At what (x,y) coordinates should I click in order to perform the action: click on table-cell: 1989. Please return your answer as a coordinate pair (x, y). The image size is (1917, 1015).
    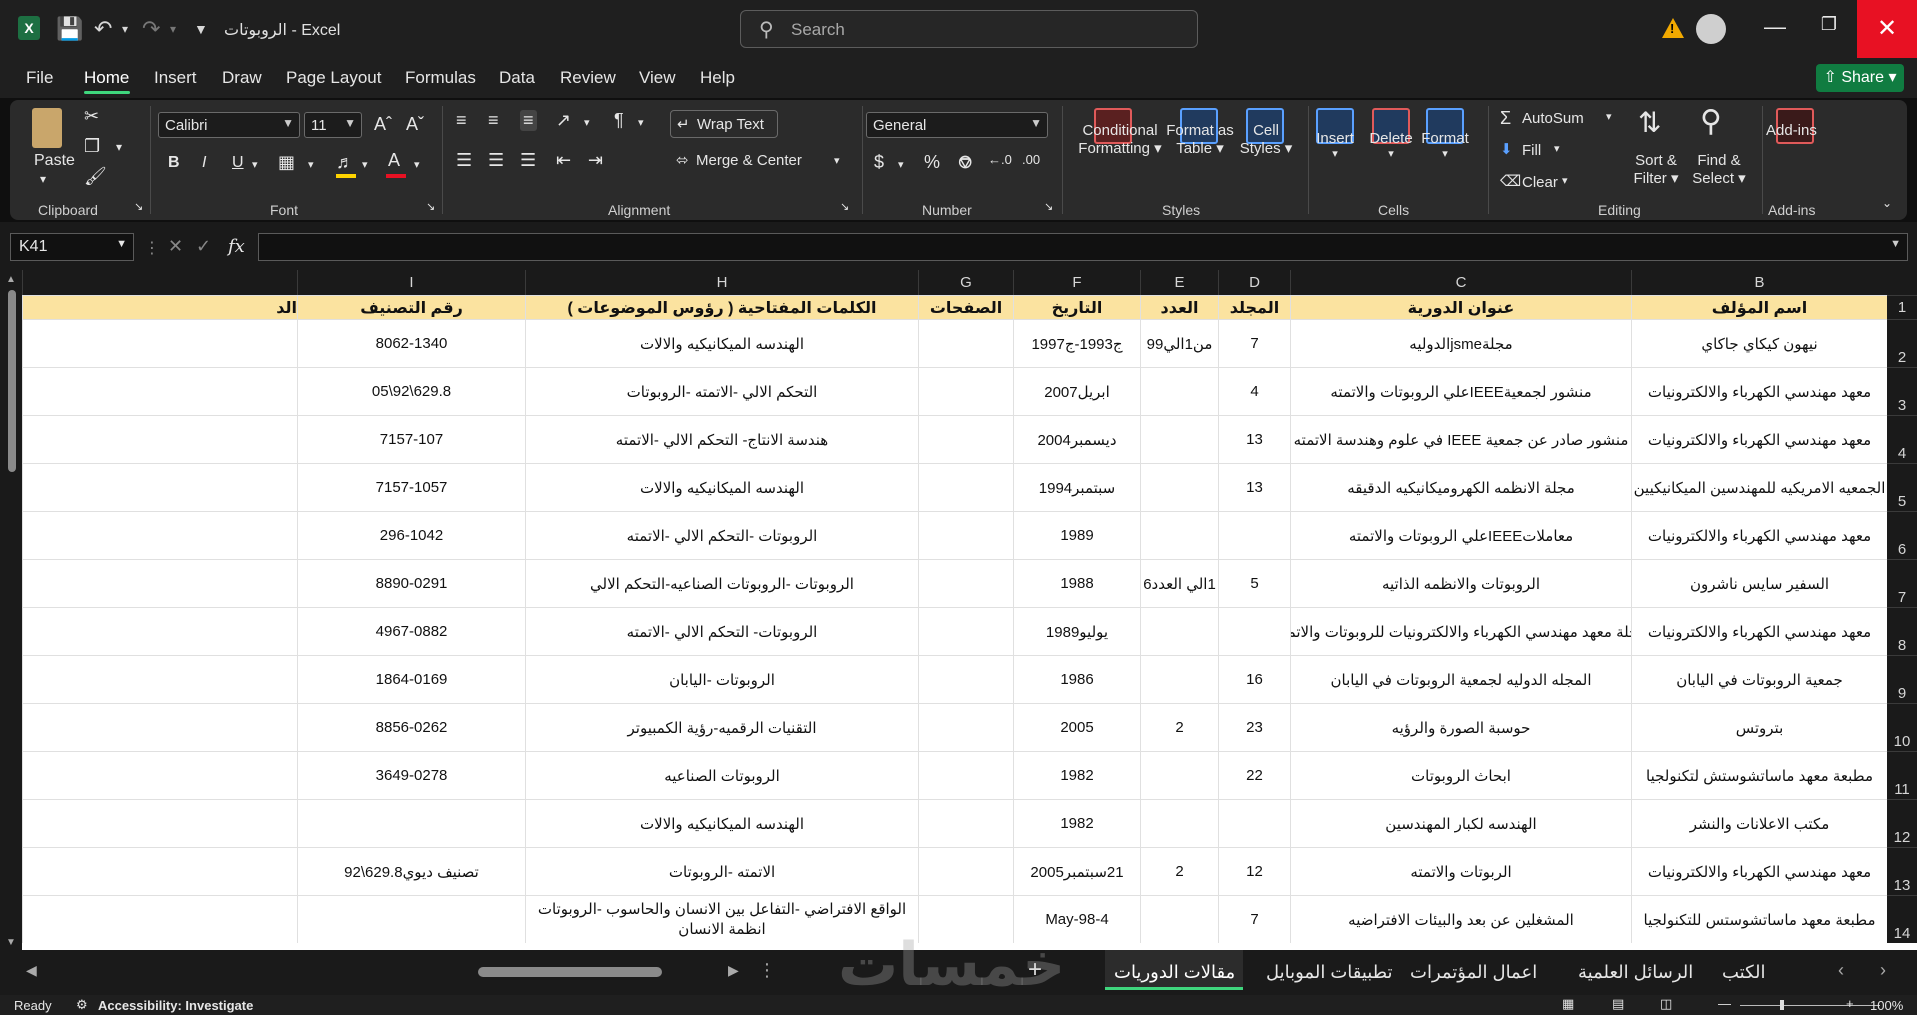
    Looking at the image, I should click on (1076, 535).